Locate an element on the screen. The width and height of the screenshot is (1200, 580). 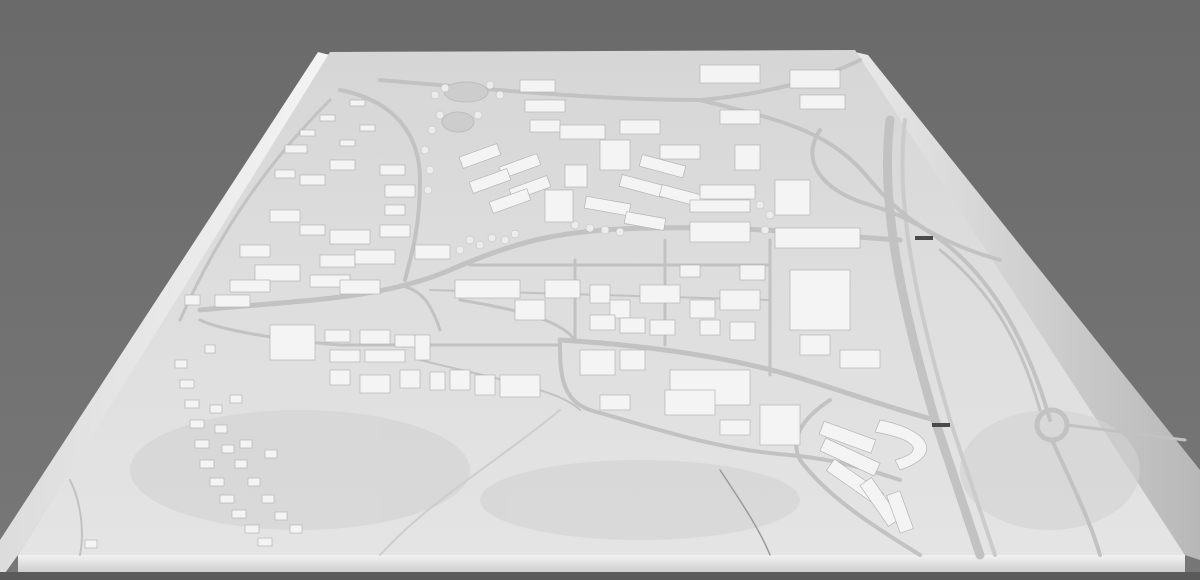
model-front-edge is located at coordinates (601, 563).